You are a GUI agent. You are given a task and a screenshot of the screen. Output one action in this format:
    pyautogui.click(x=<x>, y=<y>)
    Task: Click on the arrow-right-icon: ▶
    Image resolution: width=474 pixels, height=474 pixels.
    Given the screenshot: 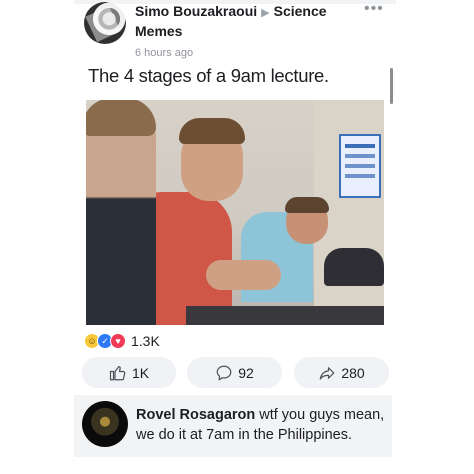 What is the action you would take?
    pyautogui.click(x=265, y=13)
    